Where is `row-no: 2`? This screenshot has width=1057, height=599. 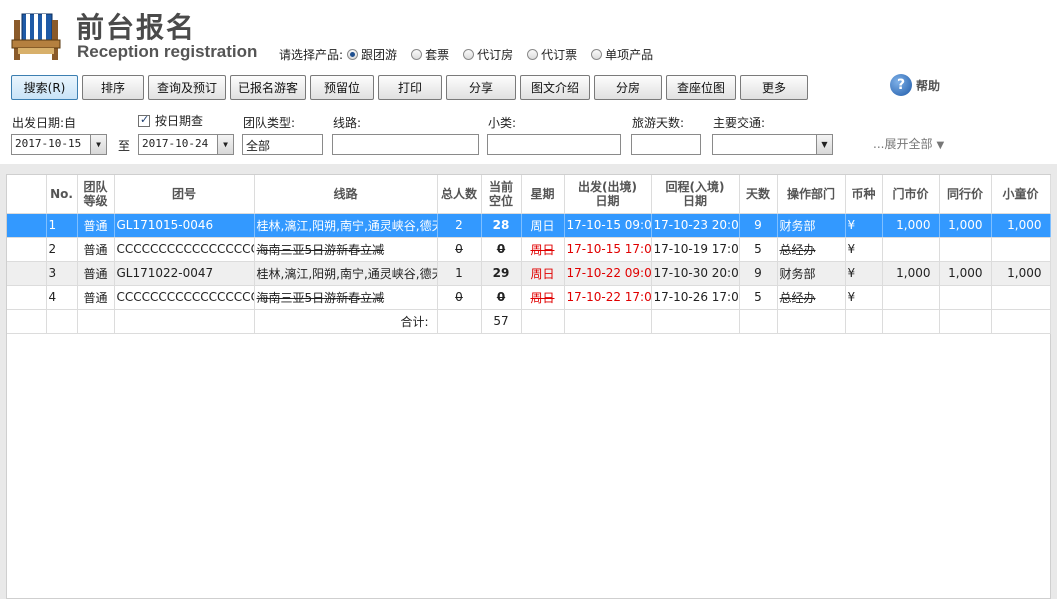 row-no: 2 is located at coordinates (62, 249).